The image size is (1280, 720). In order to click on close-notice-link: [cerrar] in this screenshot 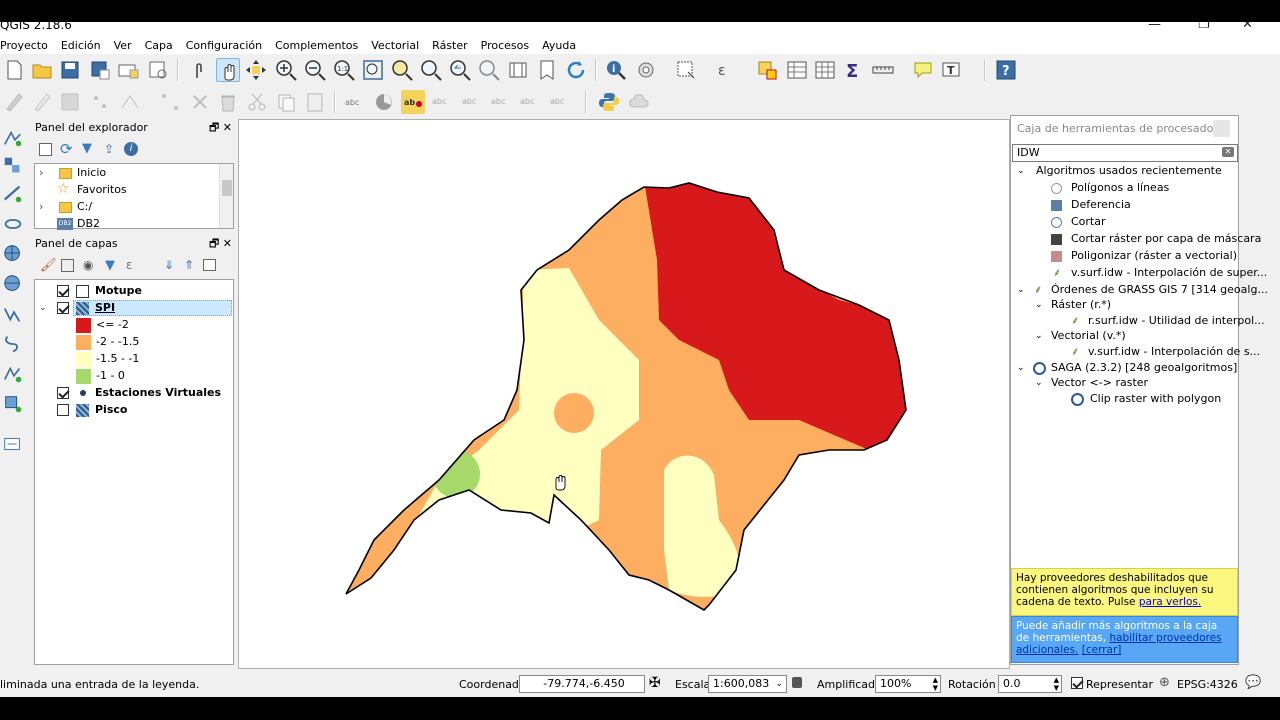, I will do `click(1102, 650)`.